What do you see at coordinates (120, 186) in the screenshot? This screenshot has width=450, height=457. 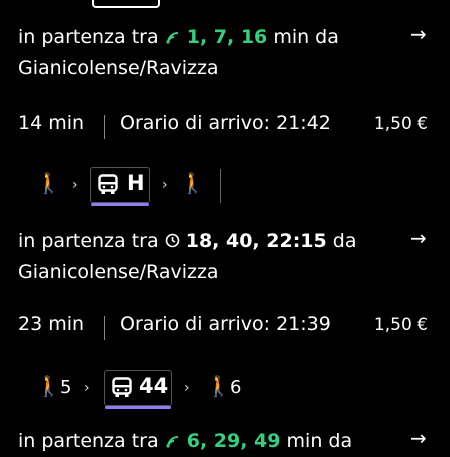 I see `bus-route-chip: H` at bounding box center [120, 186].